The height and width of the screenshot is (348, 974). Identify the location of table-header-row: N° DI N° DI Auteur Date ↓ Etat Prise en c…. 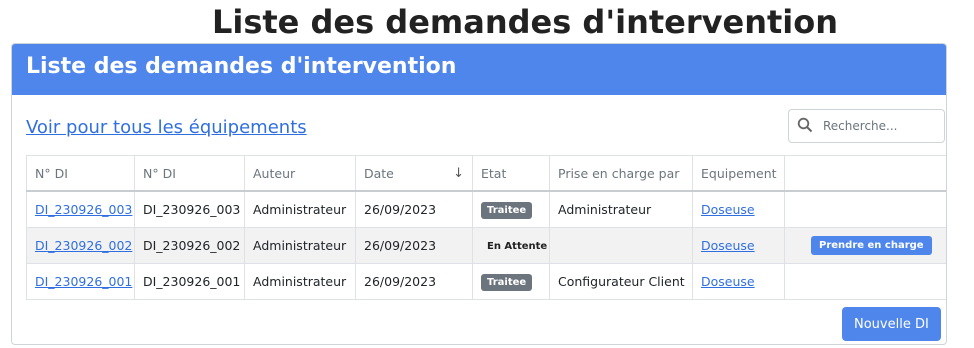
(486, 173).